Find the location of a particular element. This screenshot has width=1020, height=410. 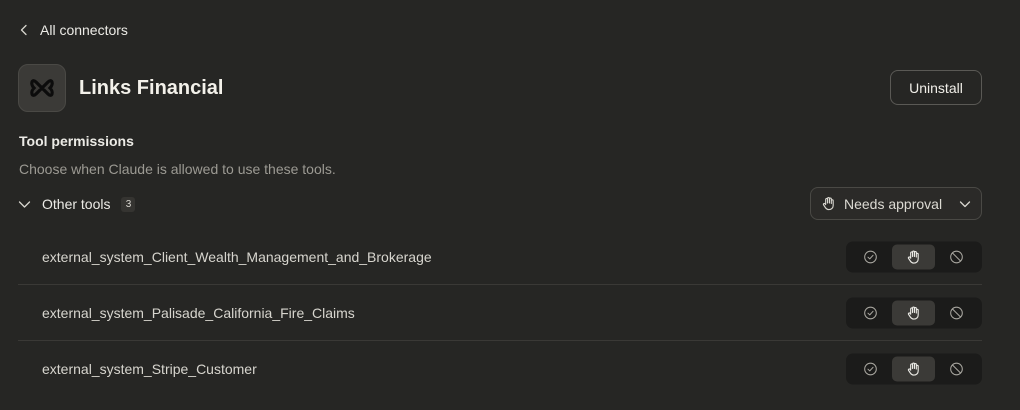

tool-name: external_system_Stripe_Customer is located at coordinates (149, 369).